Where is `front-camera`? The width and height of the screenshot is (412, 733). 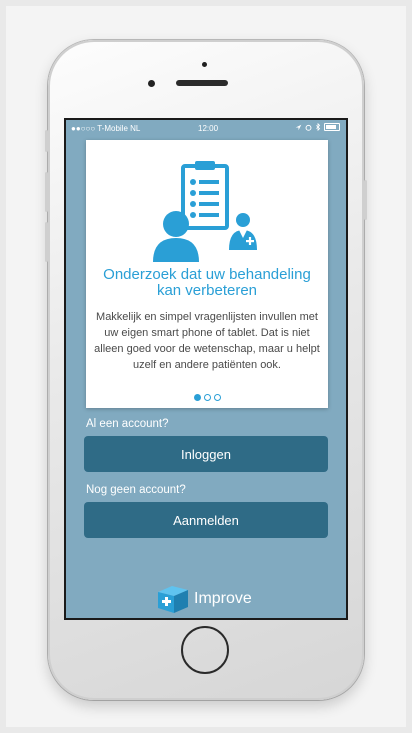
front-camera is located at coordinates (151, 83).